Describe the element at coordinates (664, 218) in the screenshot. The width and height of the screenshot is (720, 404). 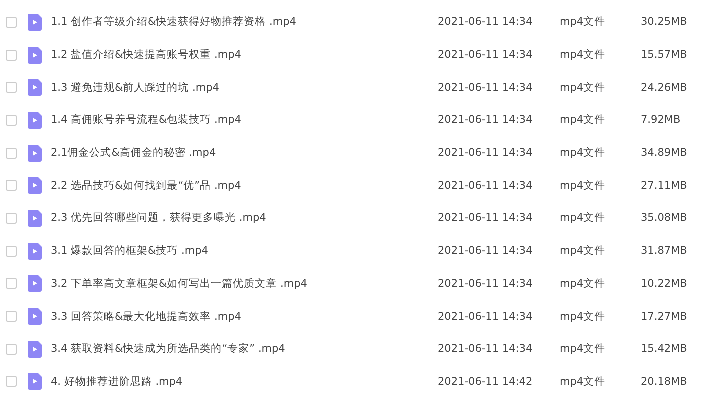
I see `file-size: 35.08MB` at that location.